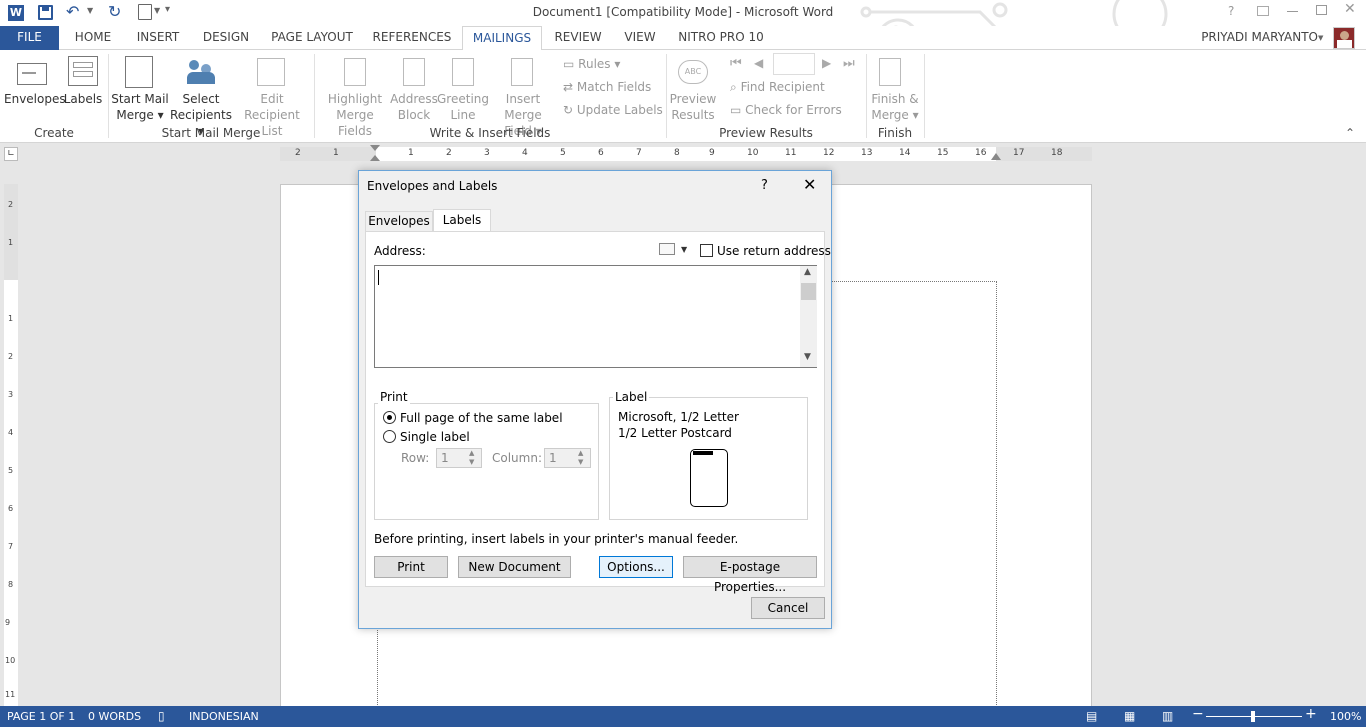 This screenshot has width=1366, height=727. What do you see at coordinates (1321, 10) in the screenshot?
I see `restore-button` at bounding box center [1321, 10].